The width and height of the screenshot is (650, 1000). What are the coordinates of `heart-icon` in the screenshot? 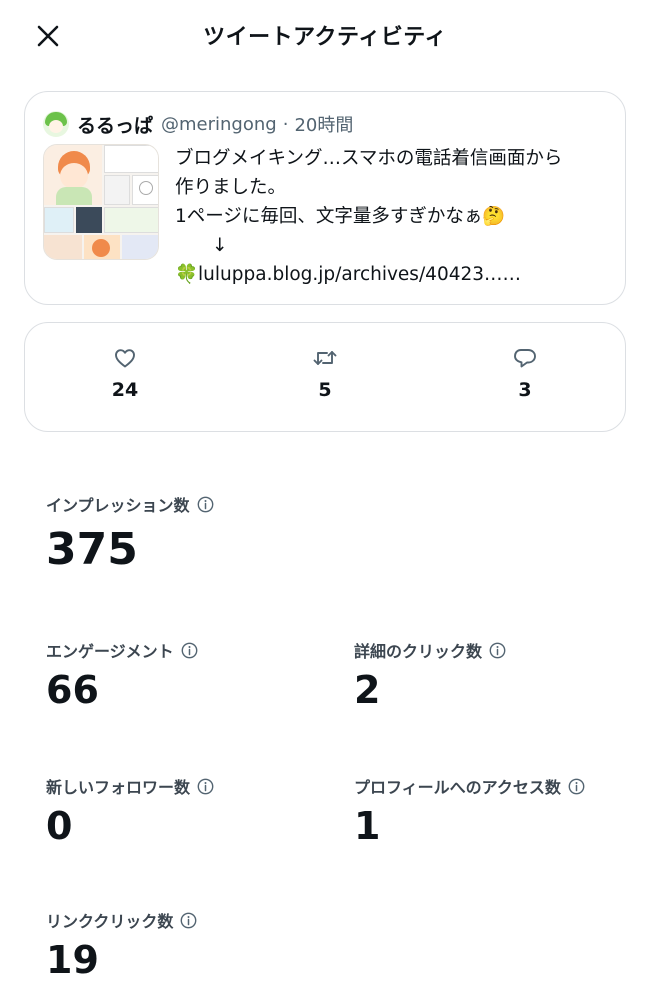 It's located at (125, 358).